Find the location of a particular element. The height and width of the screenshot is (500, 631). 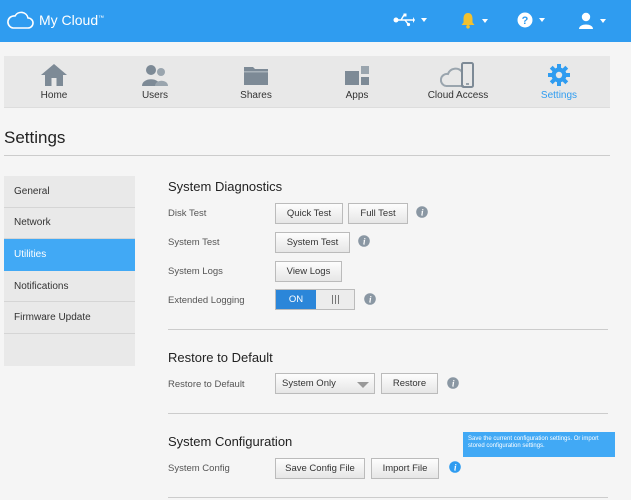

nav-apps: Apps is located at coordinates (357, 82).